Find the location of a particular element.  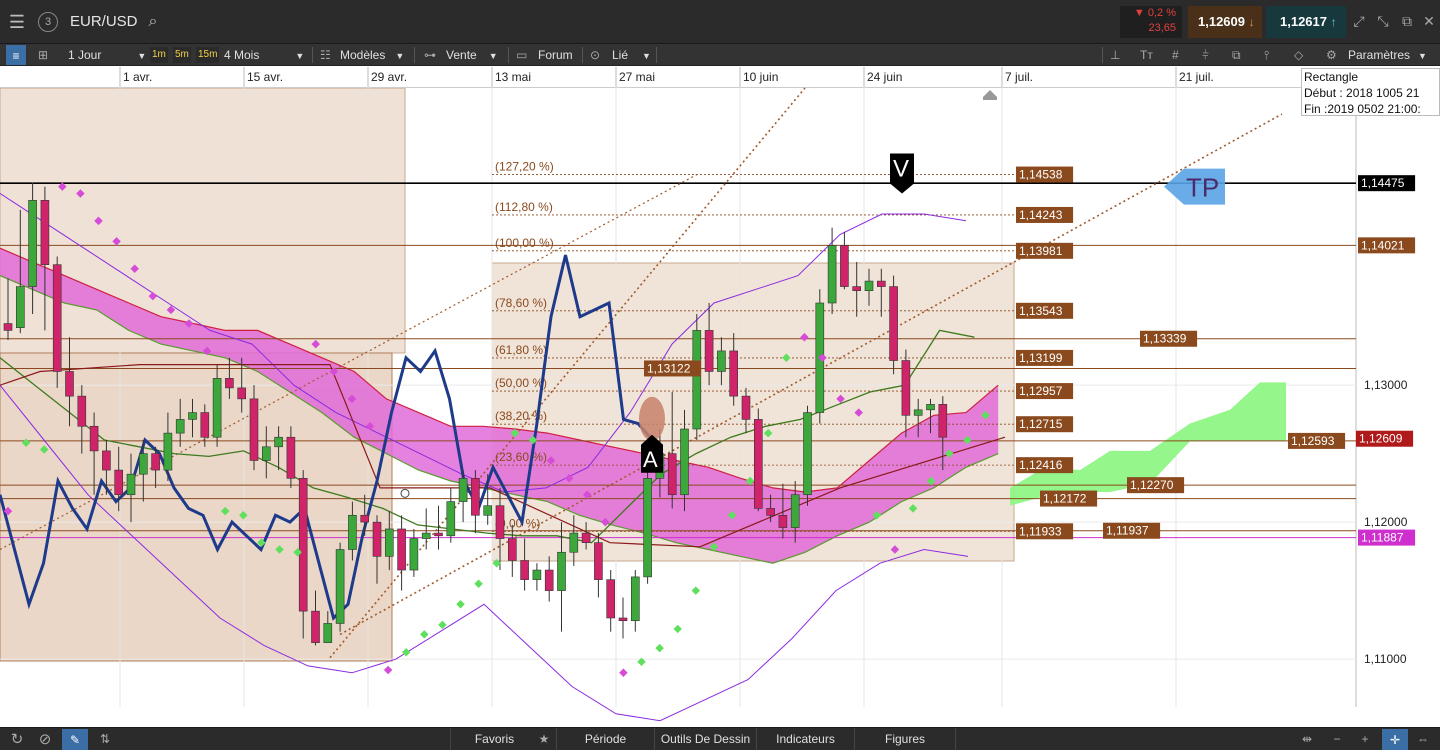

refresh-icon: ↻ is located at coordinates (17, 739).